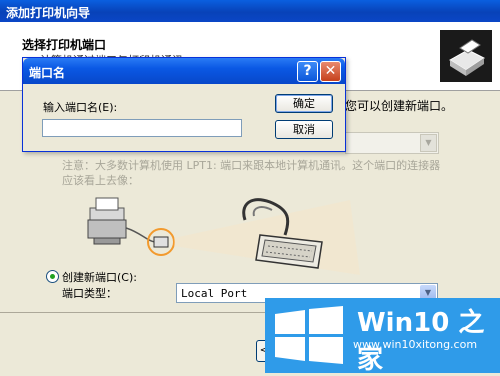 This screenshot has width=500, height=376. Describe the element at coordinates (304, 129) in the screenshot. I see `cancel-button: 取消` at that location.